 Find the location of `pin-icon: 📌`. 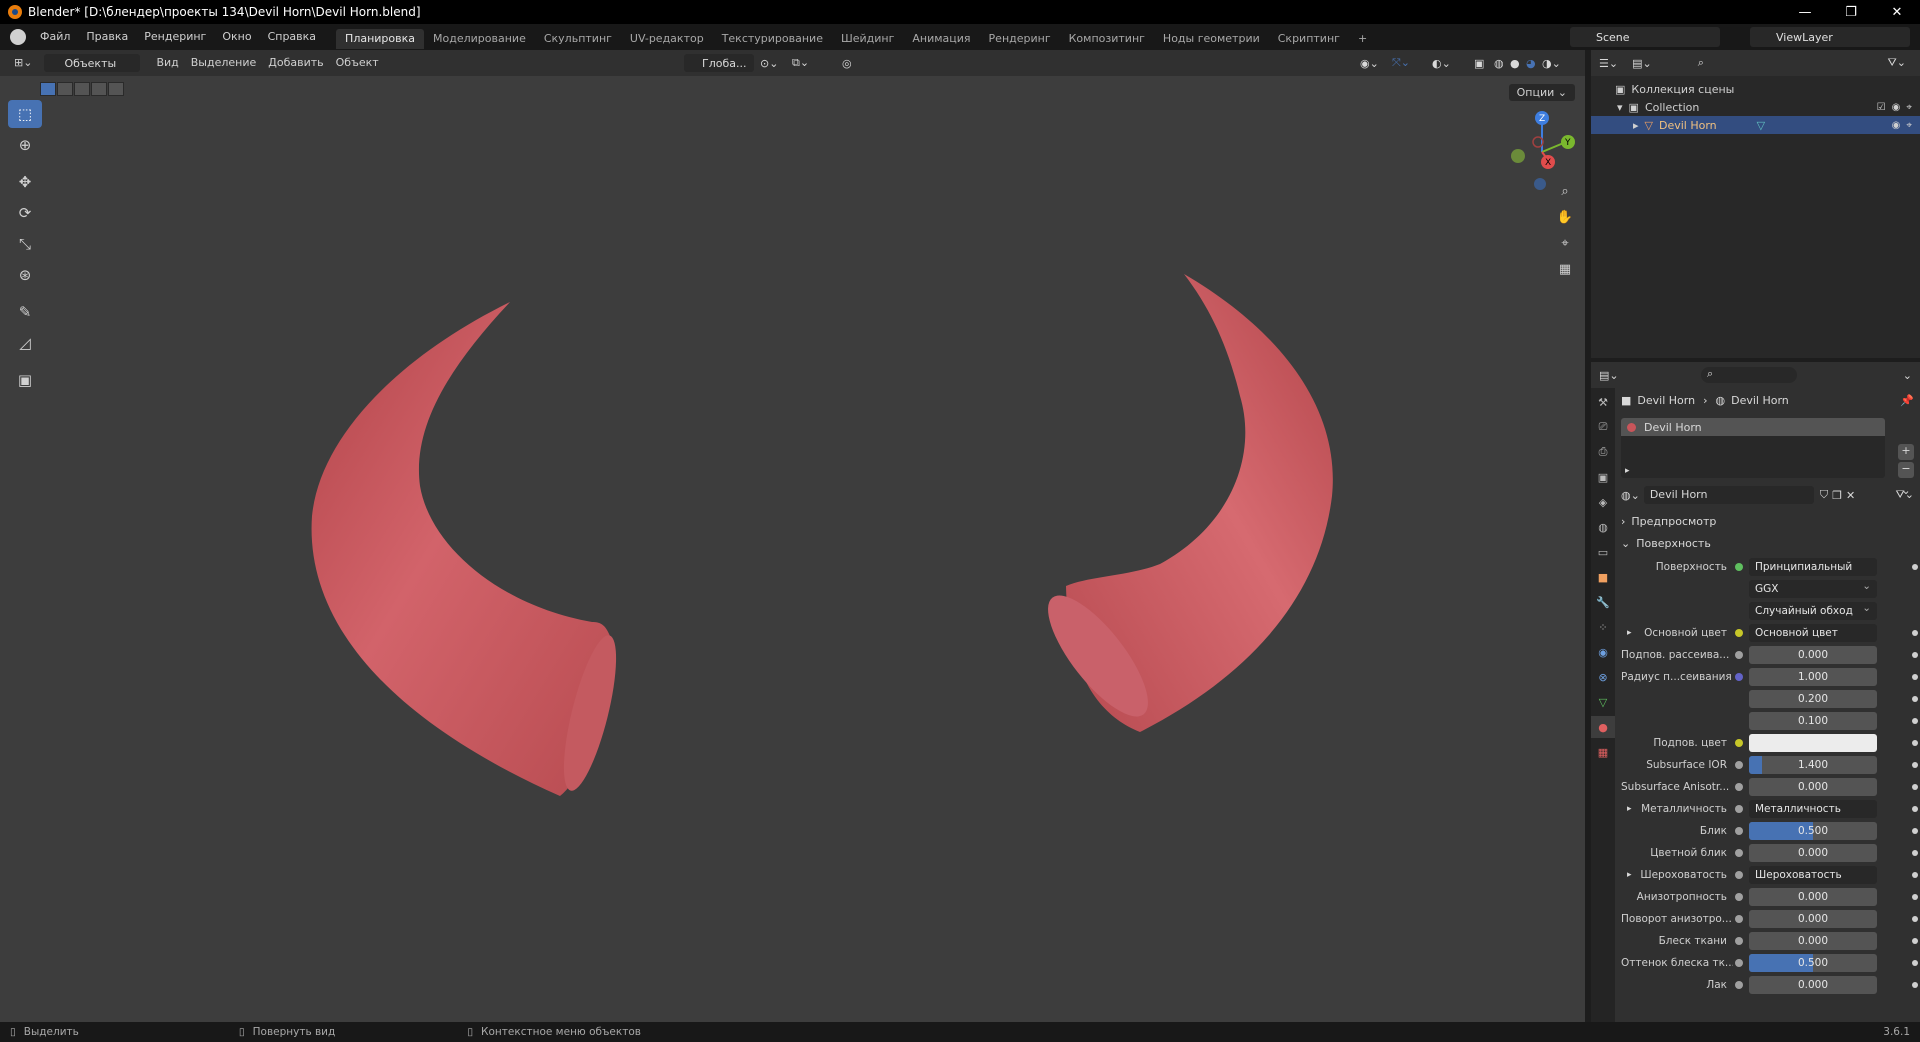

pin-icon: 📌 is located at coordinates (1907, 400).